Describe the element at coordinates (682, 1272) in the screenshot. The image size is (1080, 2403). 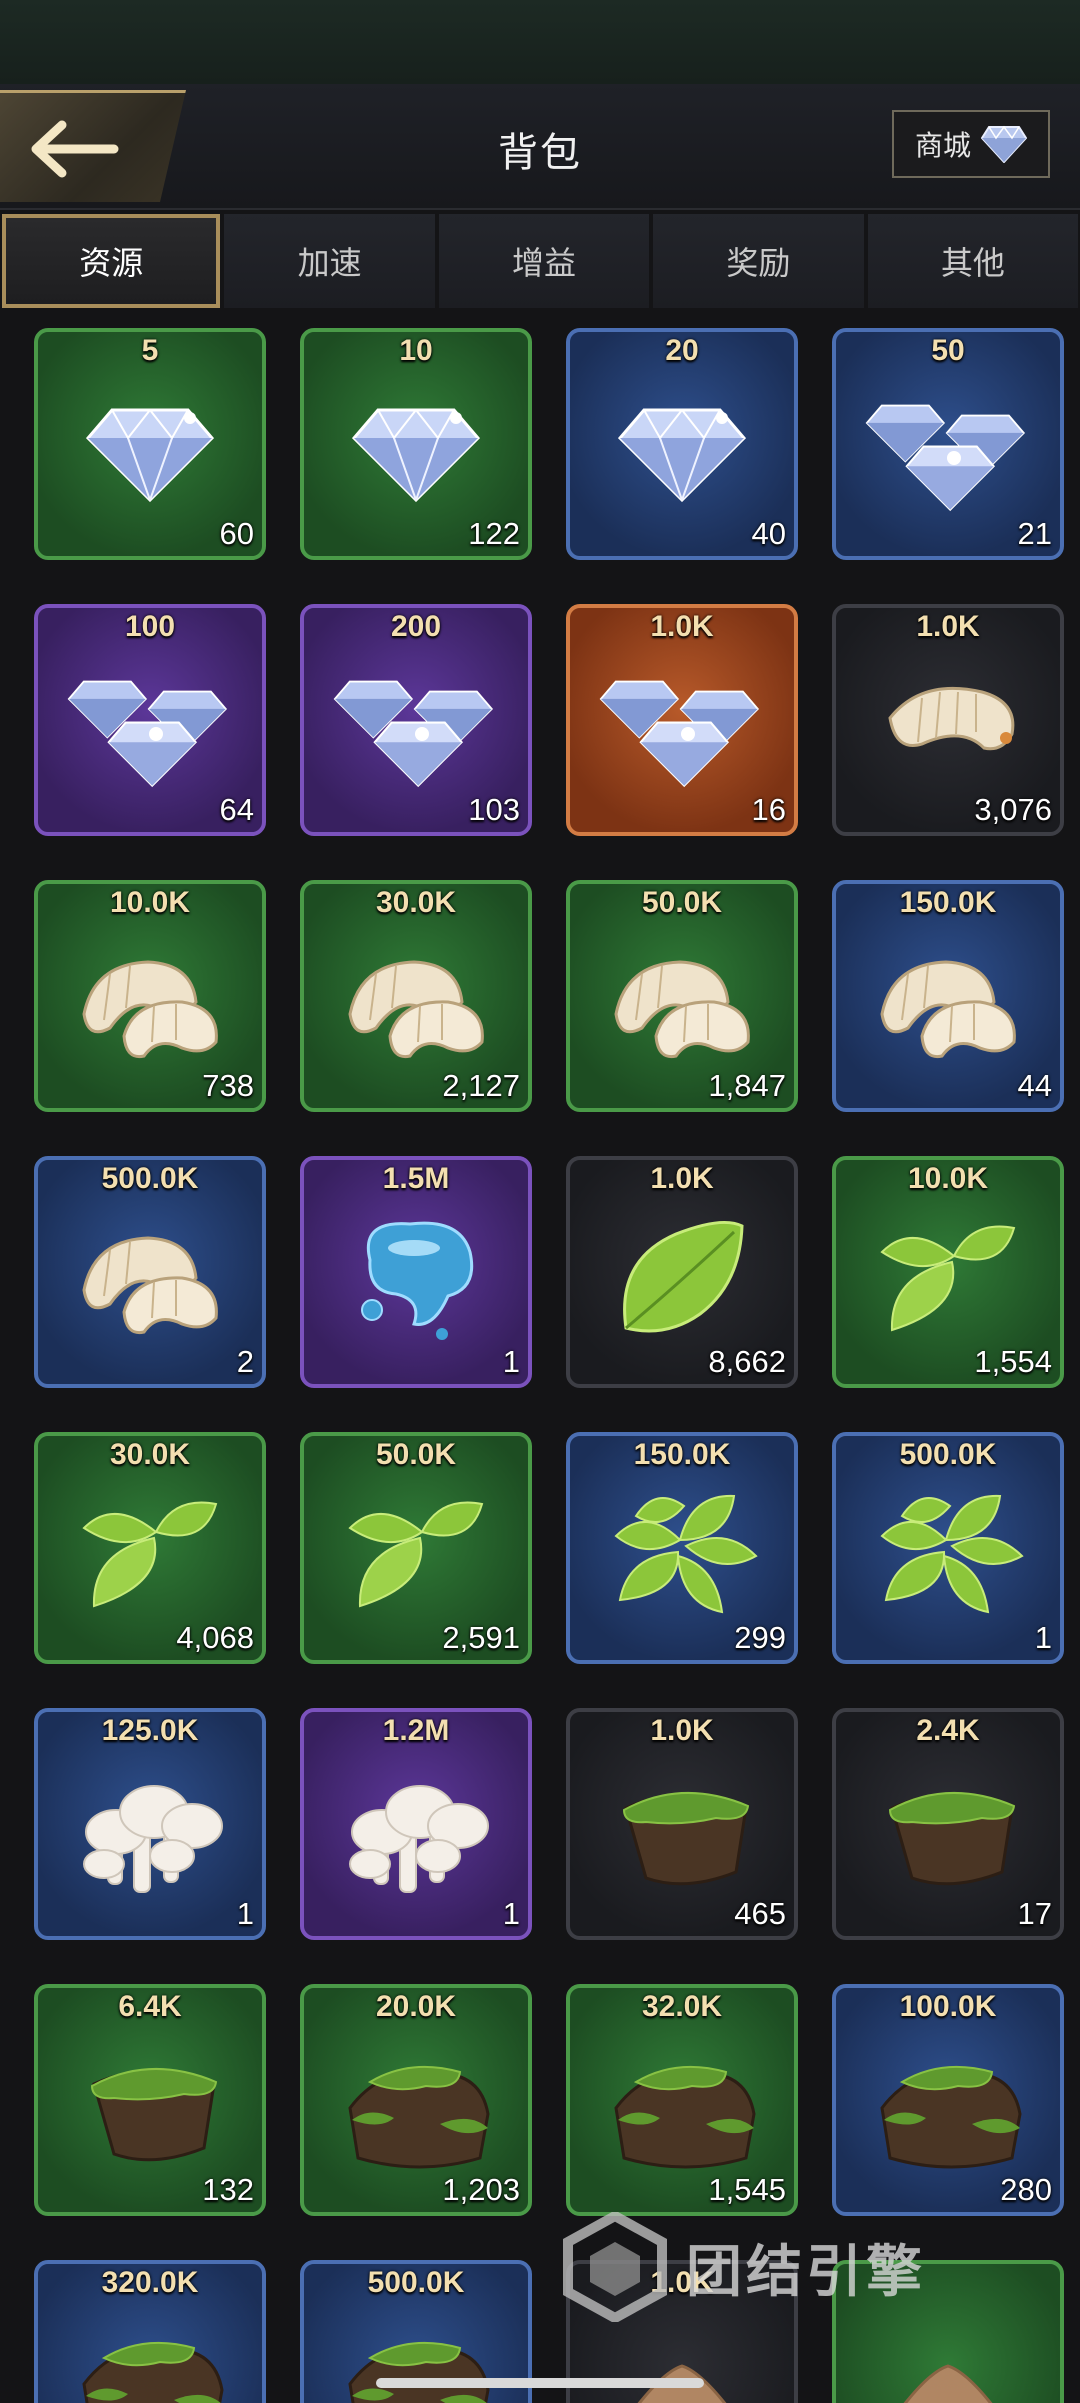
I see `inventory-item: 1.0K 8,662` at that location.